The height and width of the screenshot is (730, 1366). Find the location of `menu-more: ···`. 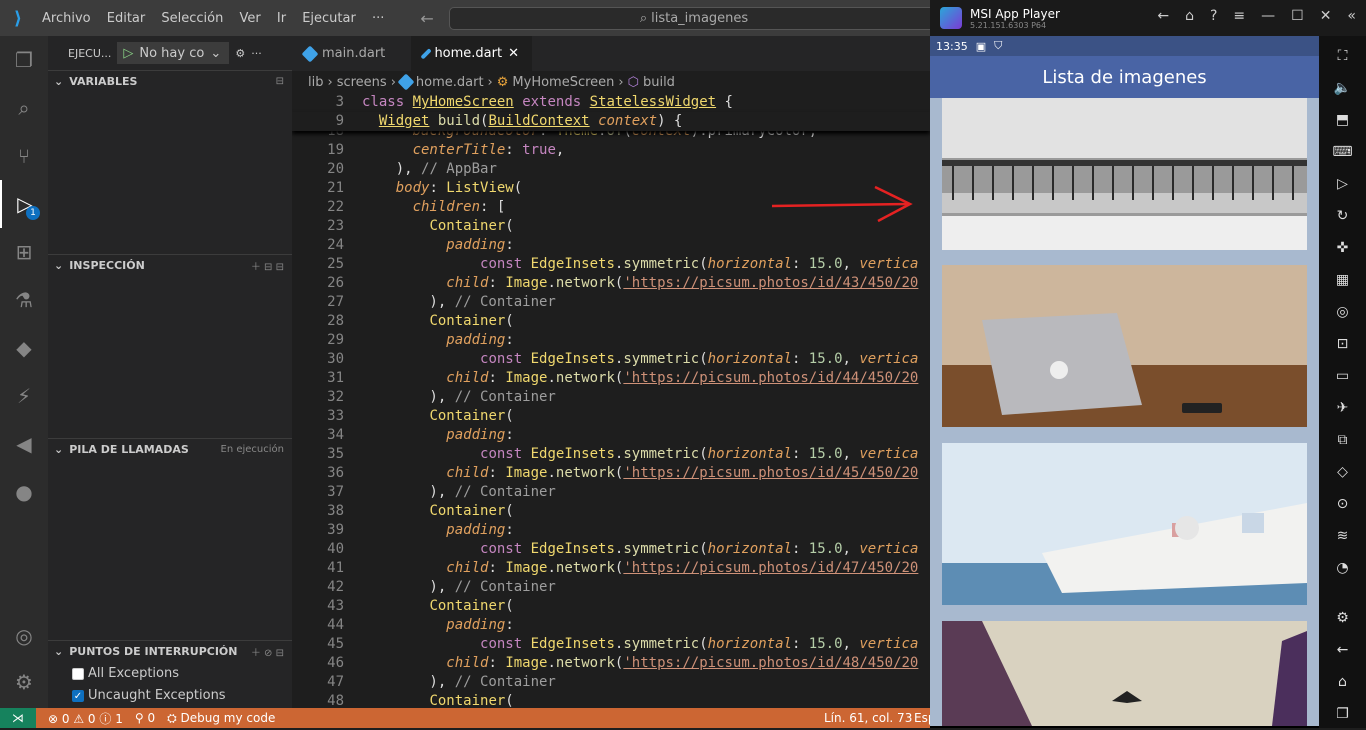

menu-more: ··· is located at coordinates (378, 18).